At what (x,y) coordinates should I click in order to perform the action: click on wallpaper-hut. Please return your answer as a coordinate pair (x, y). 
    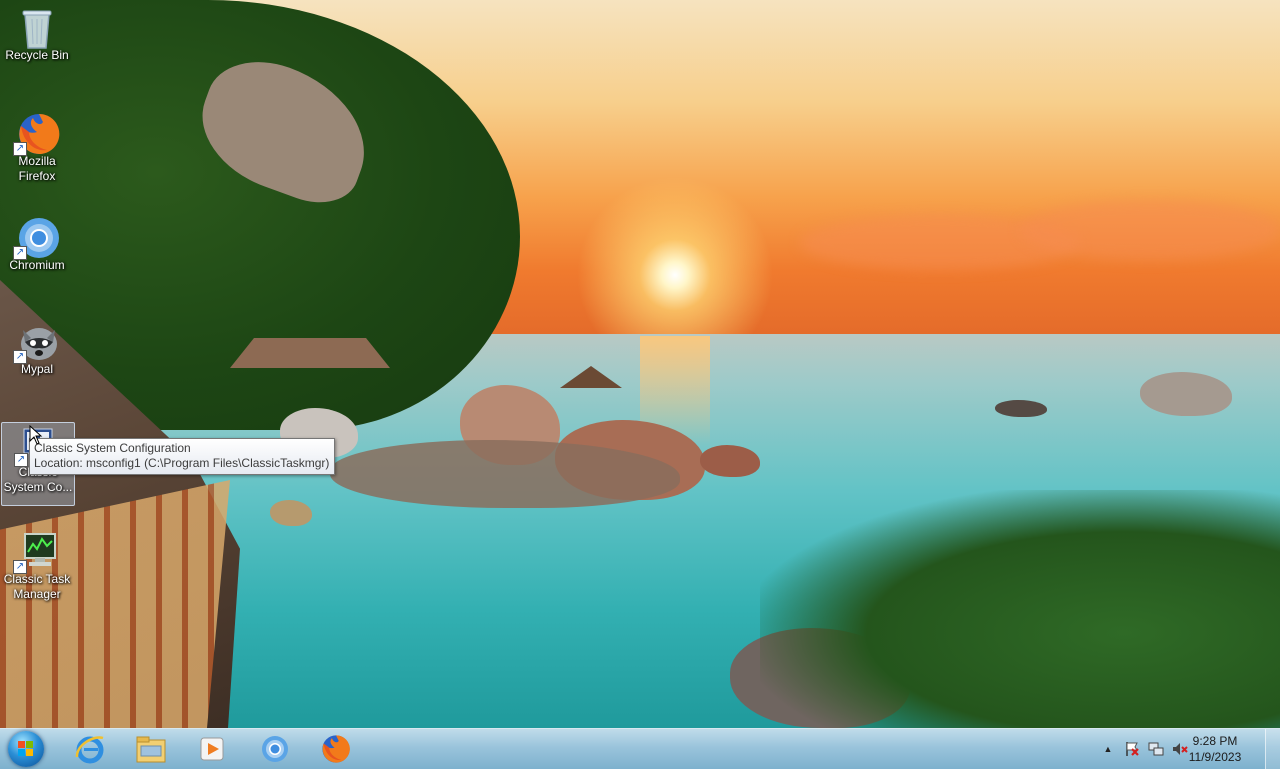
    Looking at the image, I should click on (310, 353).